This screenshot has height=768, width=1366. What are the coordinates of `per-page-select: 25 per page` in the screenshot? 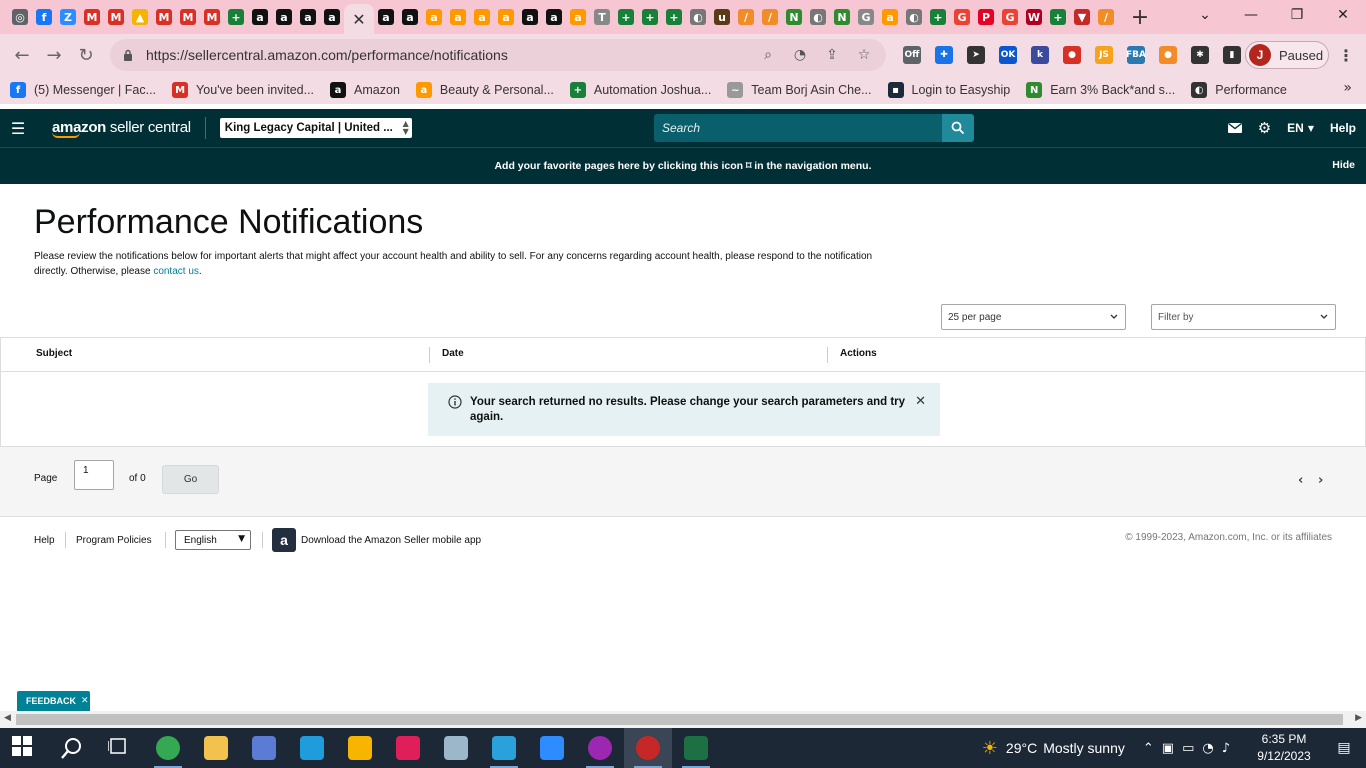 It's located at (1033, 317).